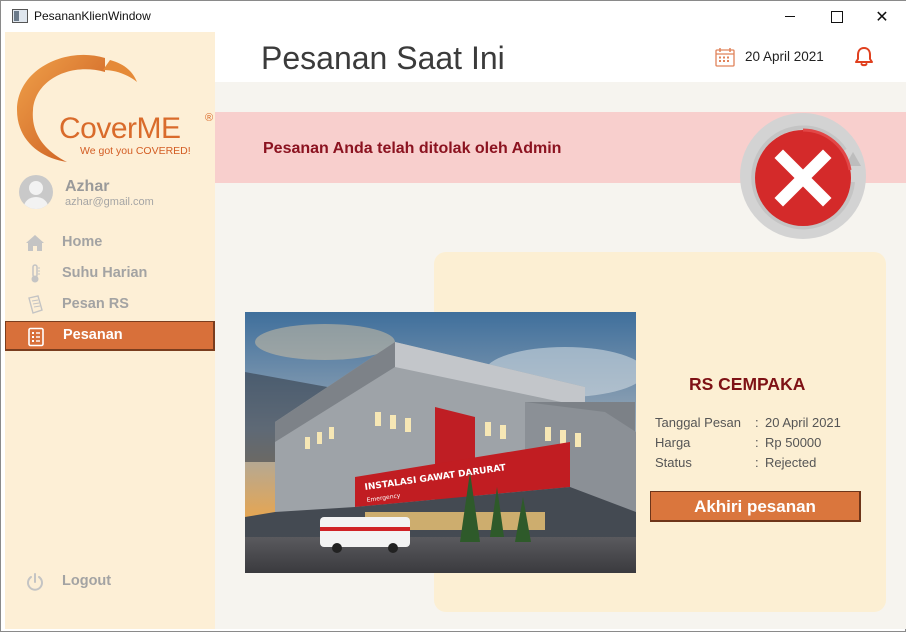  What do you see at coordinates (109, 202) in the screenshot?
I see `user-email: azhar@gmail.com` at bounding box center [109, 202].